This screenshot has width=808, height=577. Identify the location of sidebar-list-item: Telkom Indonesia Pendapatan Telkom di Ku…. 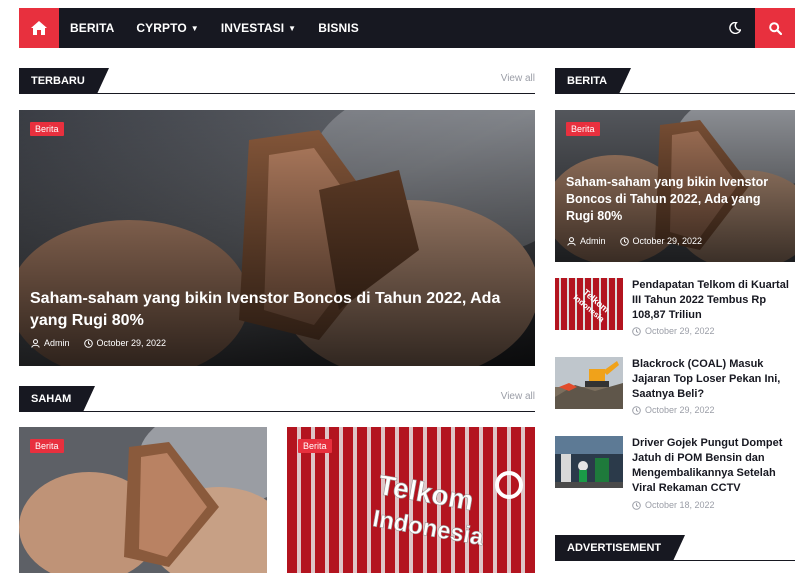
(675, 309).